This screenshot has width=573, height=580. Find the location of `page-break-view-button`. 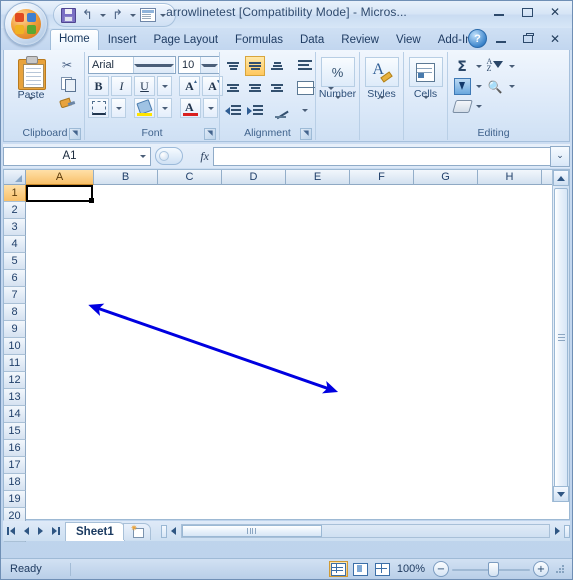

page-break-view-button is located at coordinates (382, 569).